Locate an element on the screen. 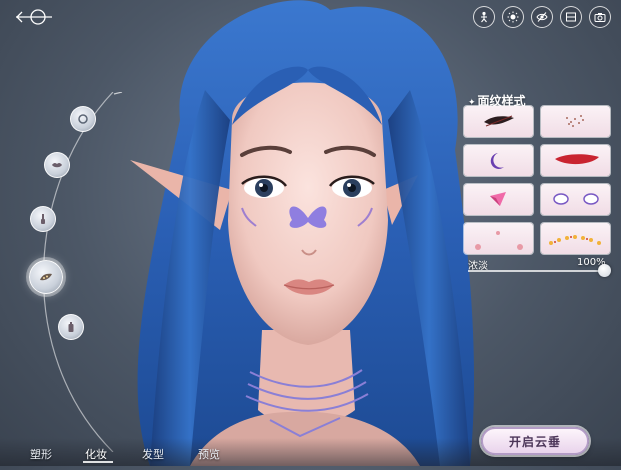  pattern-freckles is located at coordinates (575, 121).